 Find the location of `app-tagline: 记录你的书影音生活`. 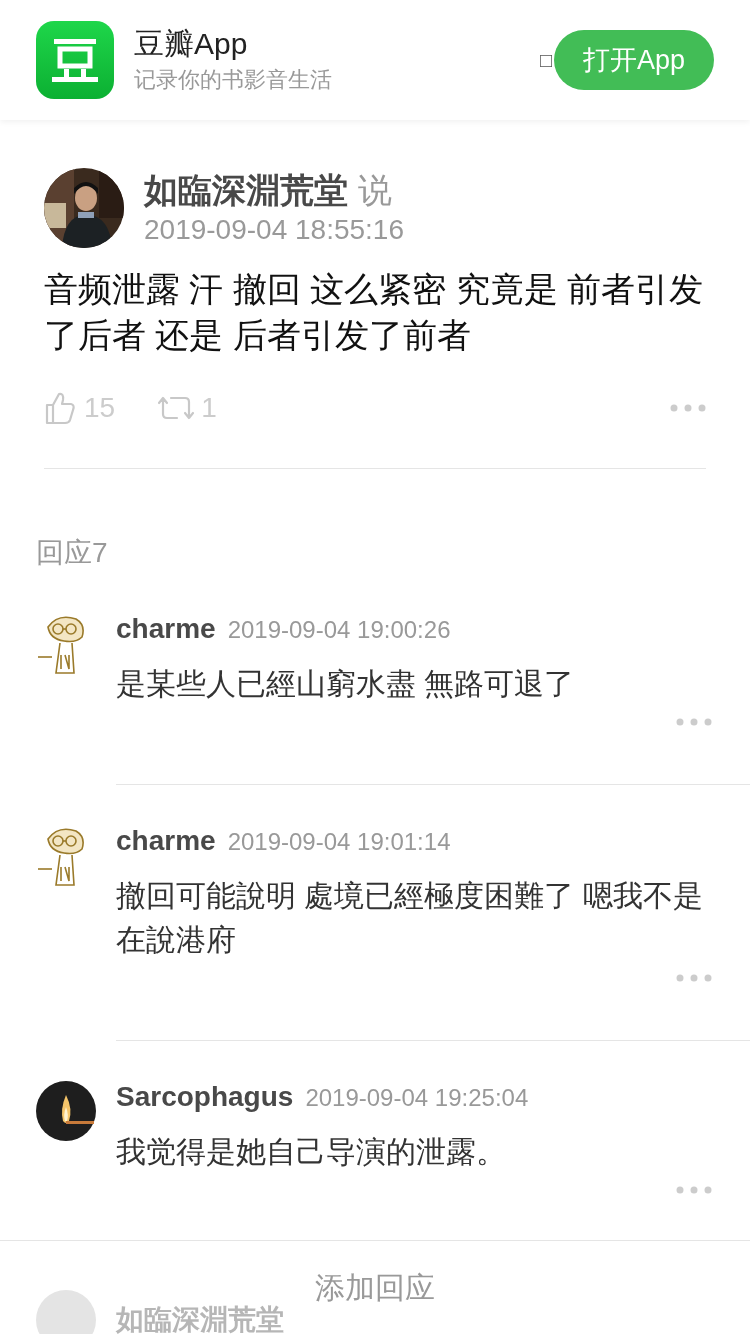

app-tagline: 记录你的书影音生活 is located at coordinates (233, 80).